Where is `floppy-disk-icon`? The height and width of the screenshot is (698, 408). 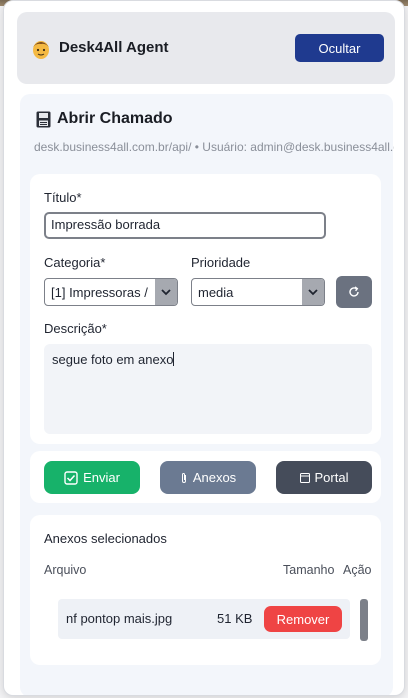 floppy-disk-icon is located at coordinates (43, 119).